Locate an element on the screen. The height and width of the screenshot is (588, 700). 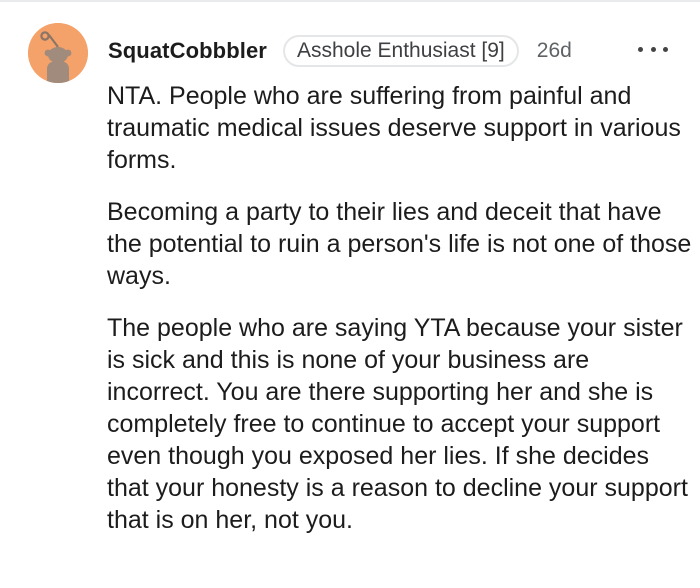
avatar is located at coordinates (58, 53).